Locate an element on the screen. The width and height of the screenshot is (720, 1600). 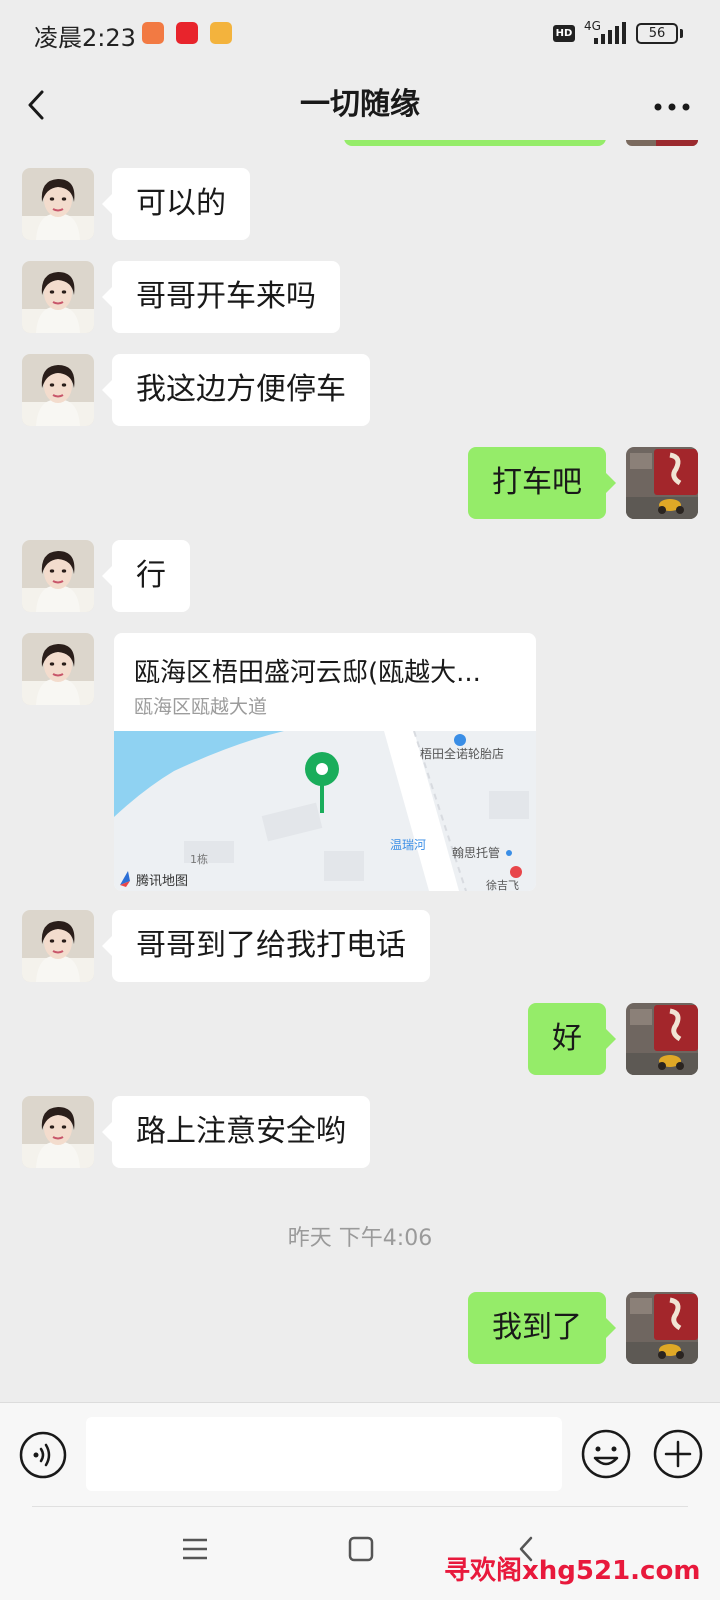
map-label-river: 温瑞河 is located at coordinates (408, 845).